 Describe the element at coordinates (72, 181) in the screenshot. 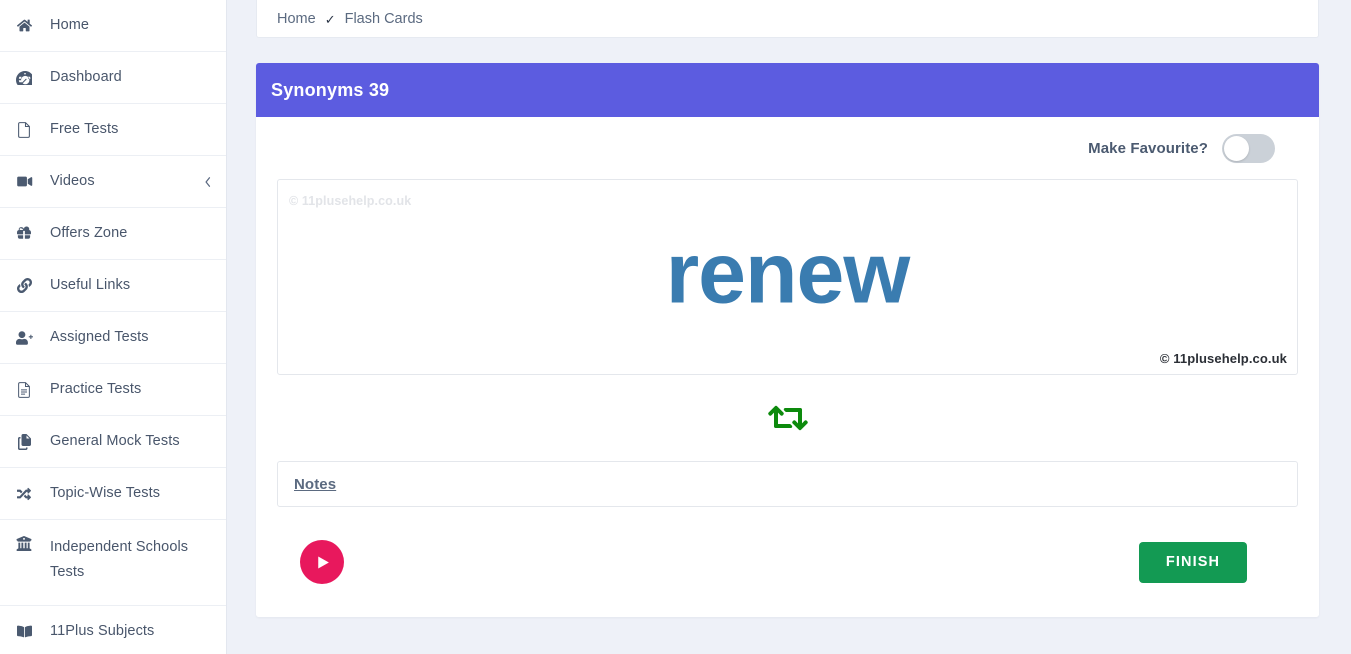

I see `sidebar-item-label: Videos` at that location.